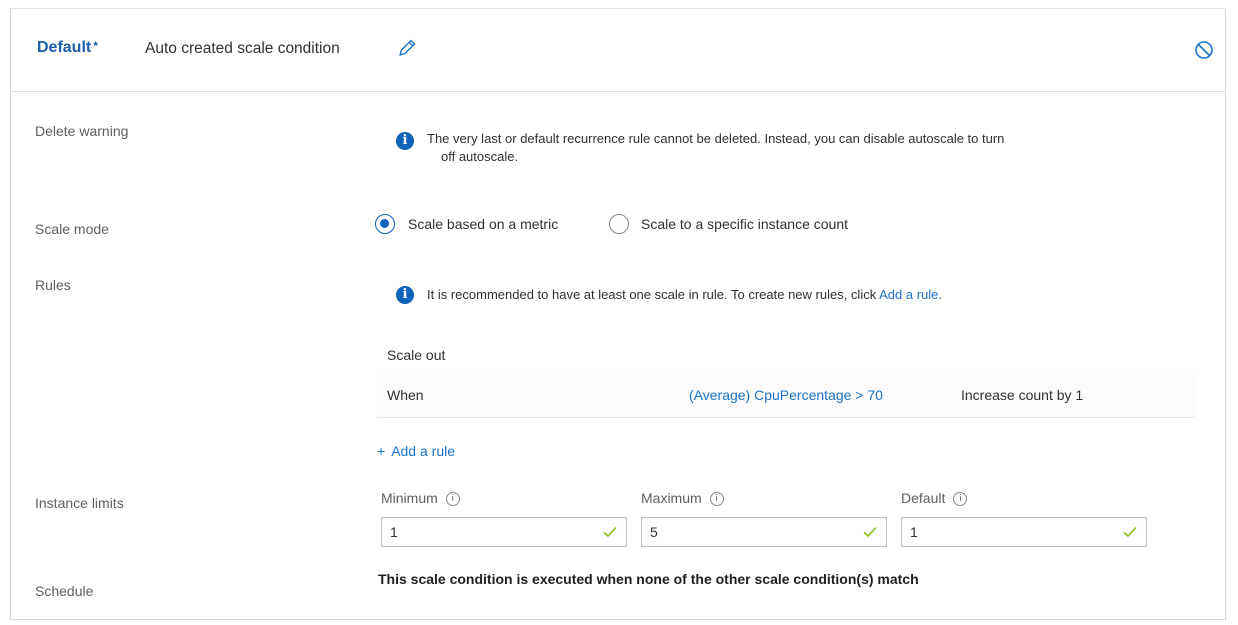 This screenshot has height=625, width=1238. Describe the element at coordinates (618, 50) in the screenshot. I see `condition-header: Default * Auto created scale condition` at that location.